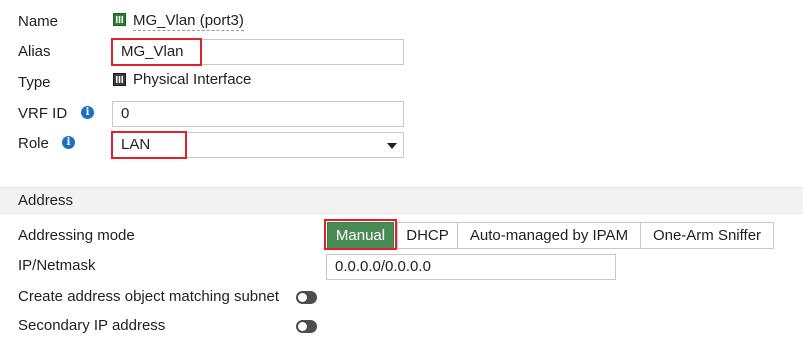  I want to click on type-label: Type, so click(34, 82).